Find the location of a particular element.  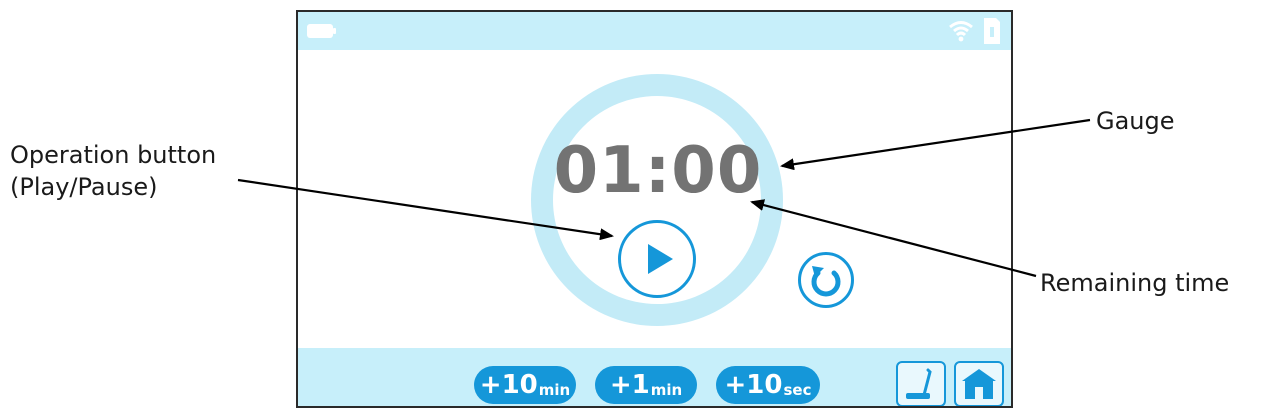

arrow-operation-button is located at coordinates (425, 209).